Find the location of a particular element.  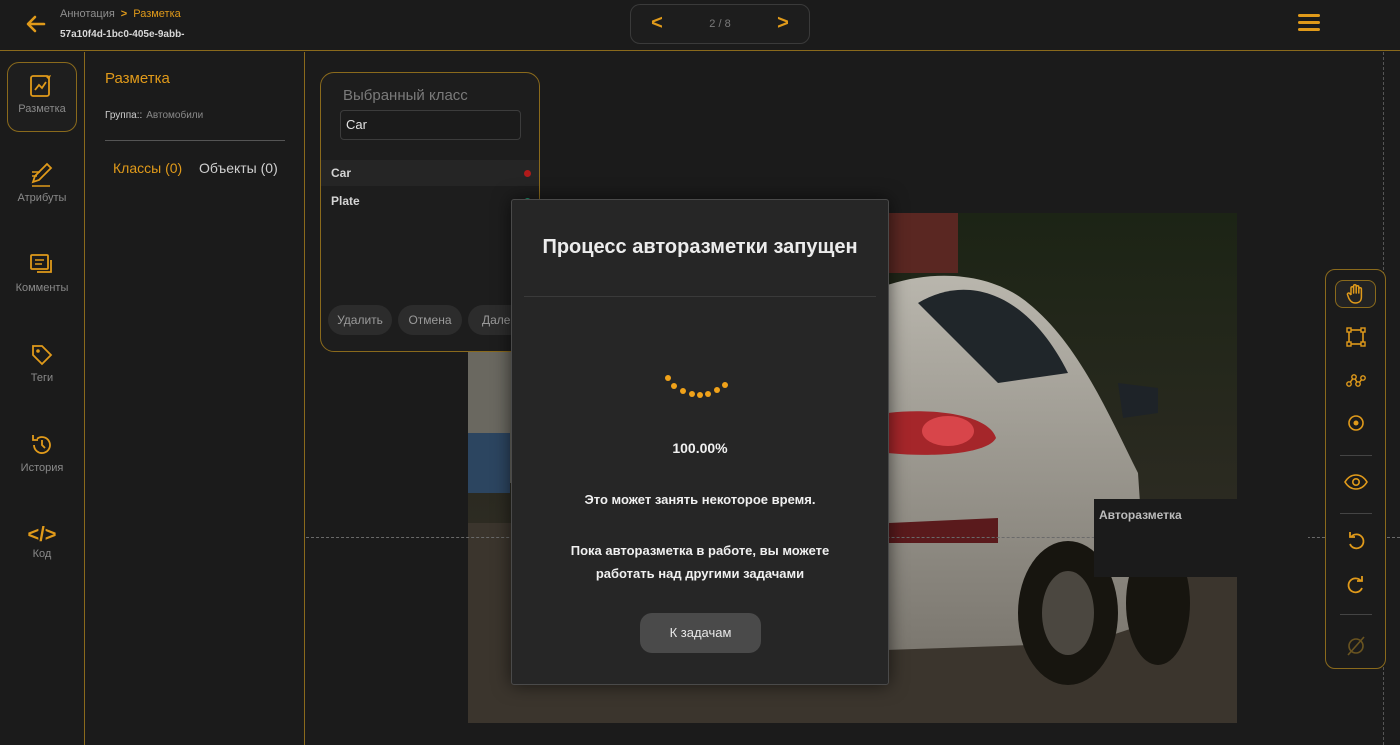

delete-button: Удалить is located at coordinates (360, 320).